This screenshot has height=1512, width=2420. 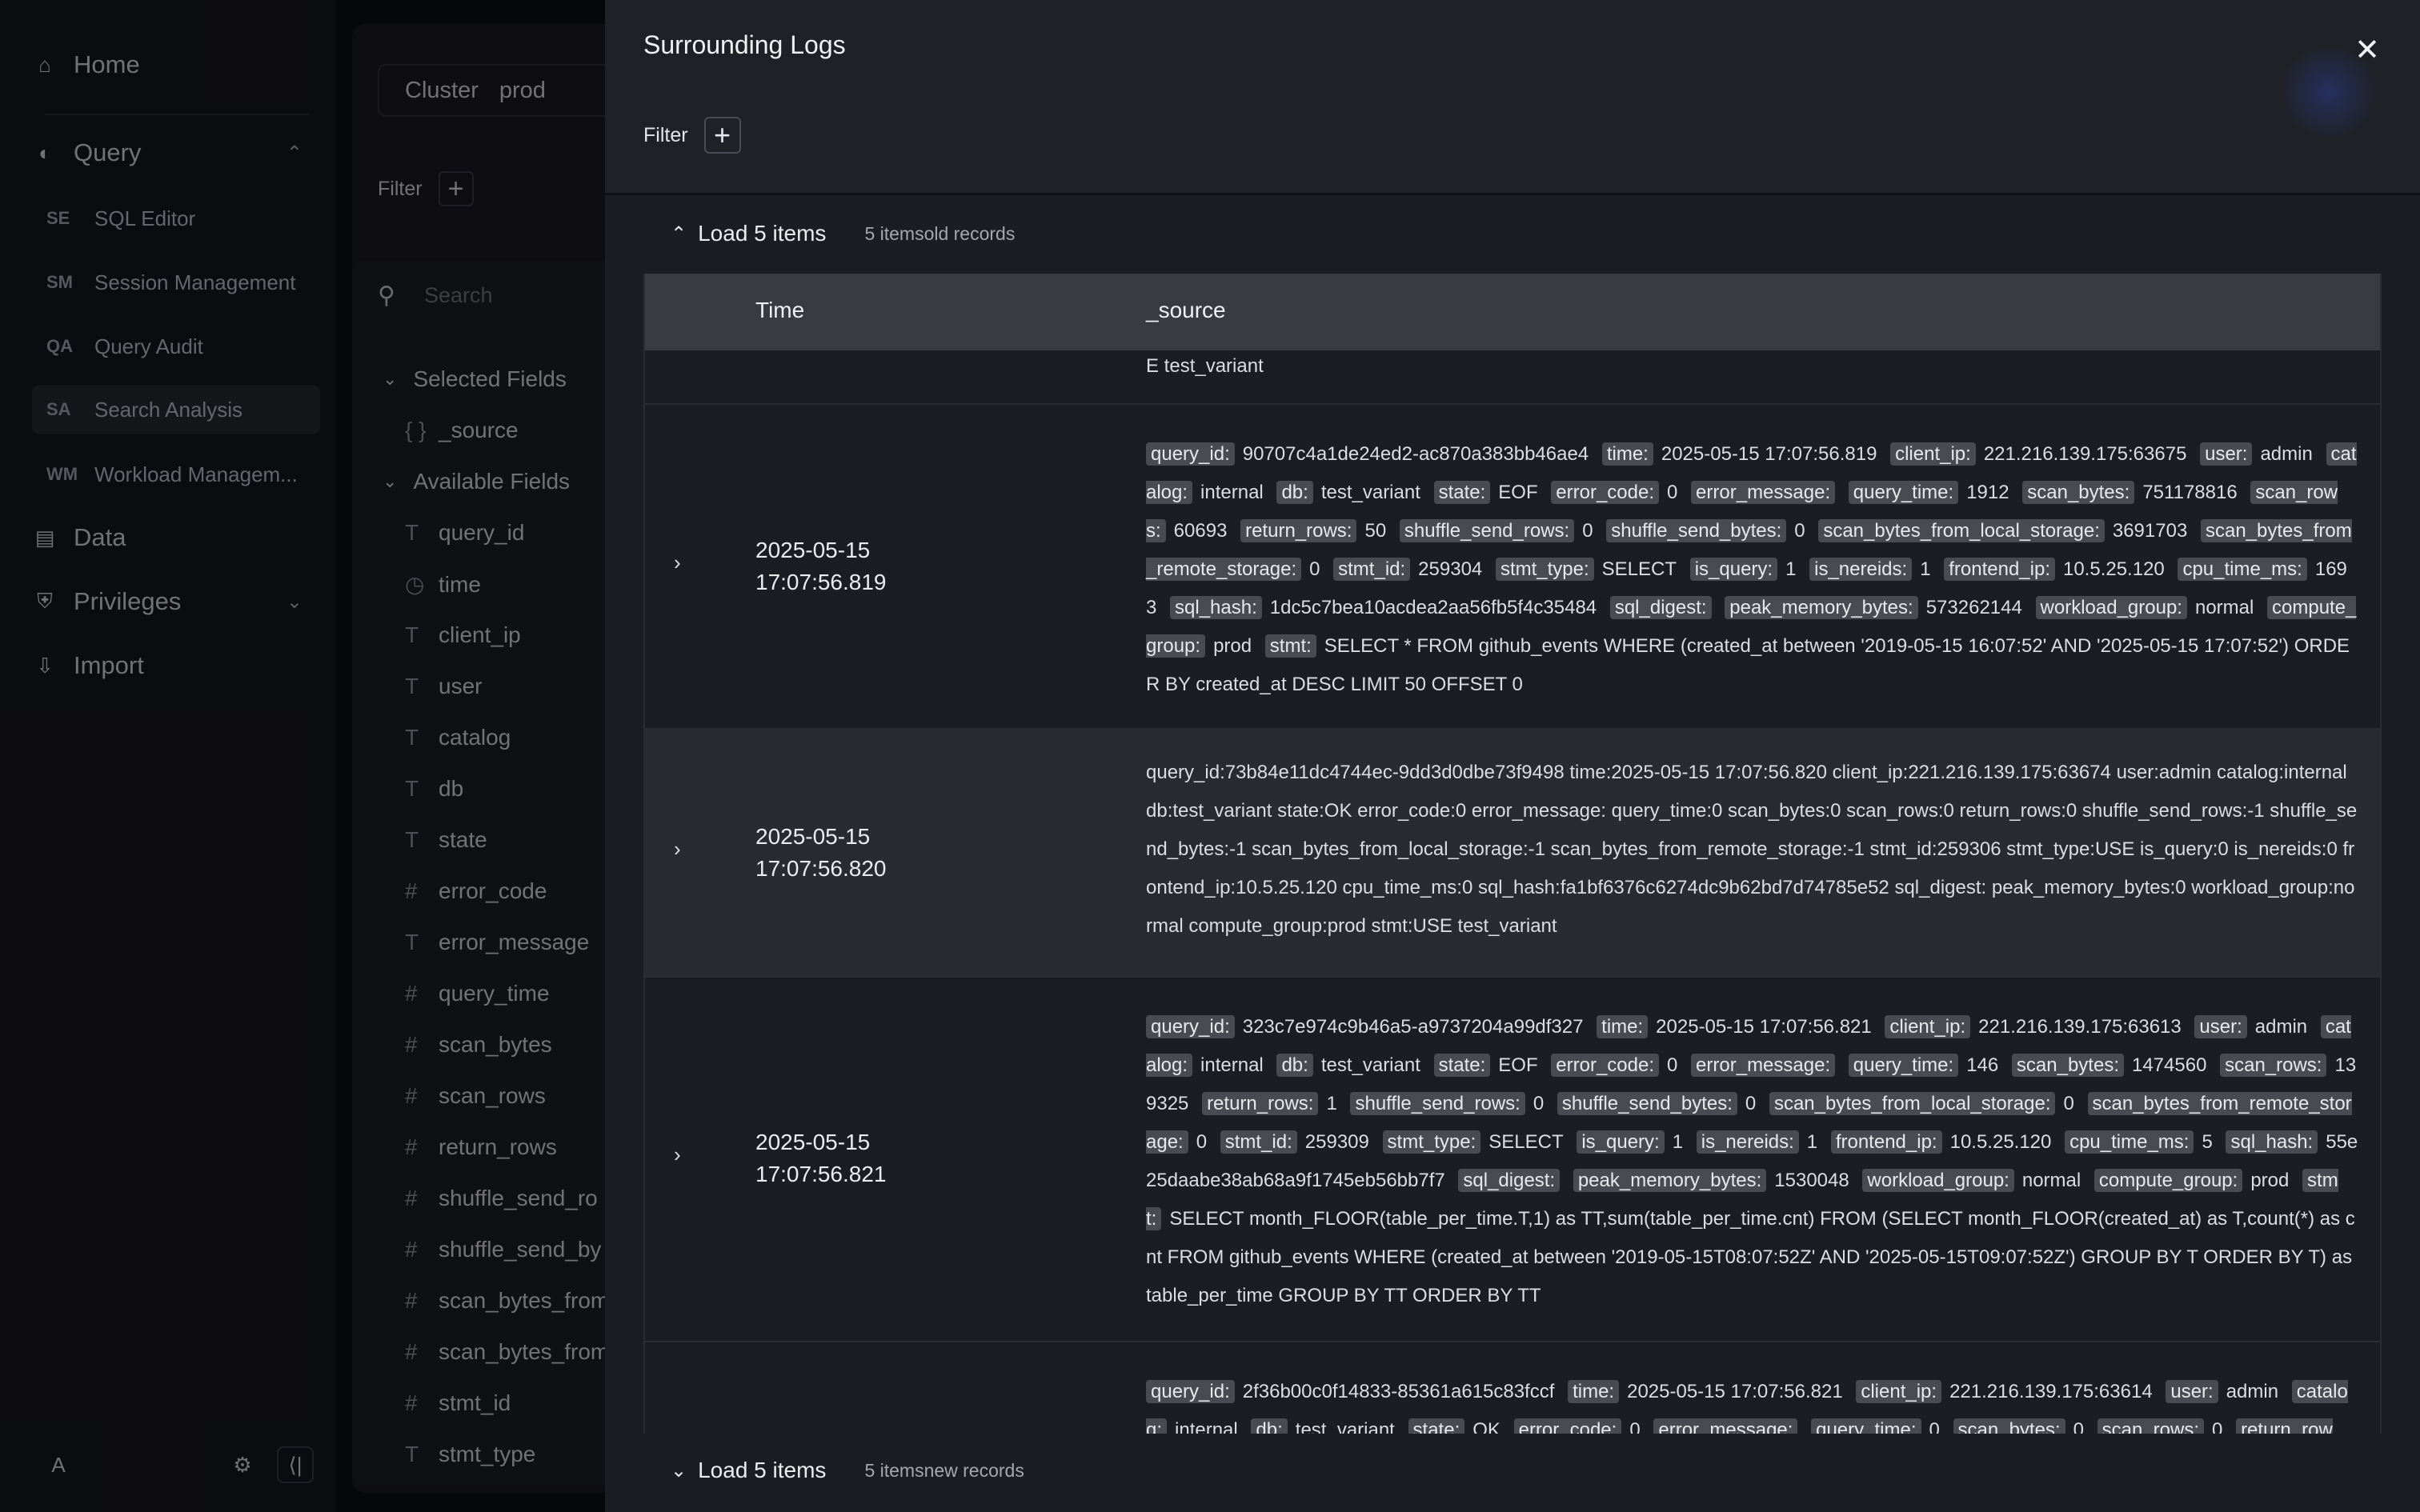 What do you see at coordinates (1200, 531) in the screenshot?
I see `field-value: 60693` at bounding box center [1200, 531].